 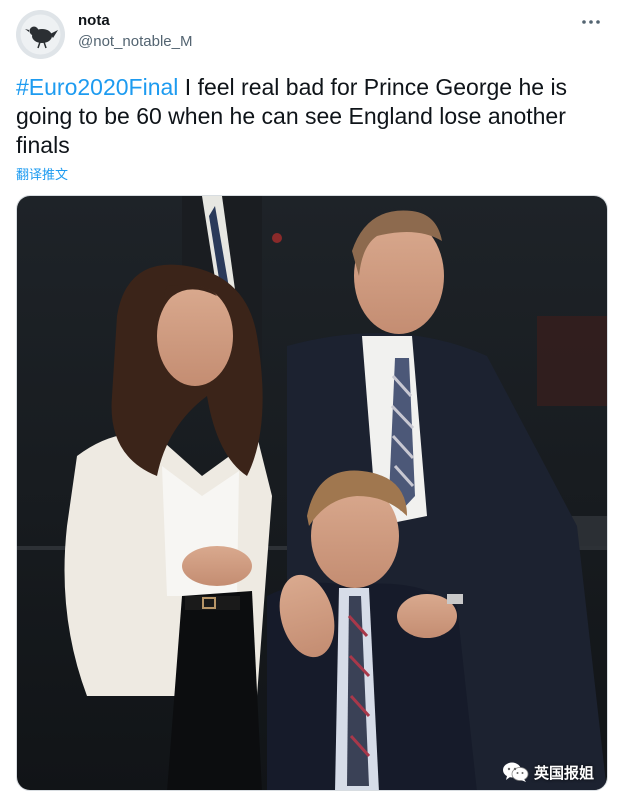 What do you see at coordinates (42, 173) in the screenshot?
I see `translate-tweet-link: 翻译推文` at bounding box center [42, 173].